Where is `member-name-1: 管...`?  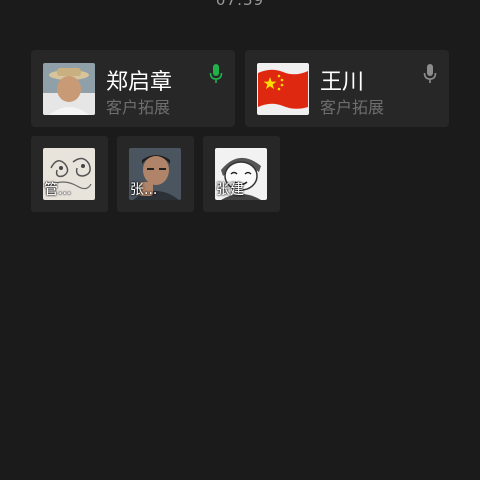 member-name-1: 管... is located at coordinates (58, 190).